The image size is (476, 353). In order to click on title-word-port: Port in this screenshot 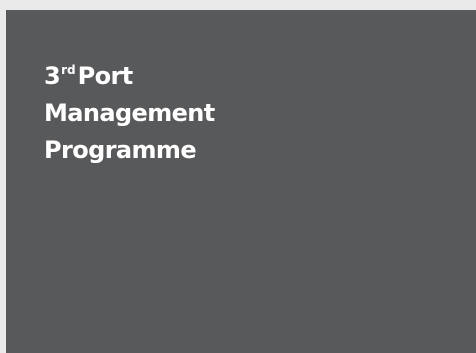, I will do `click(105, 76)`.